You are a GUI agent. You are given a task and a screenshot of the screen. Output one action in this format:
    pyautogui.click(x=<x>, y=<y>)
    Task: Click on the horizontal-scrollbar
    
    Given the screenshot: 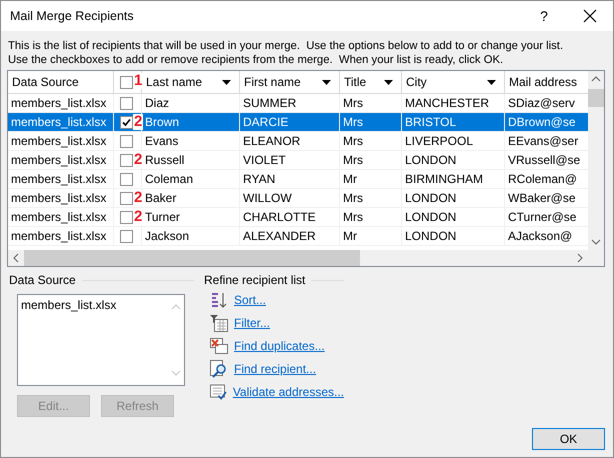 What is the action you would take?
    pyautogui.click(x=298, y=258)
    